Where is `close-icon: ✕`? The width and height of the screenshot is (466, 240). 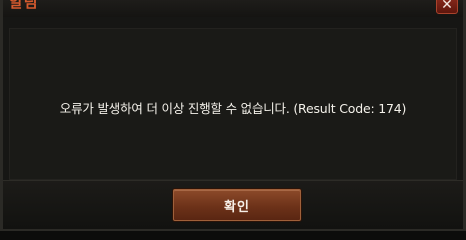
close-icon: ✕ is located at coordinates (447, 6).